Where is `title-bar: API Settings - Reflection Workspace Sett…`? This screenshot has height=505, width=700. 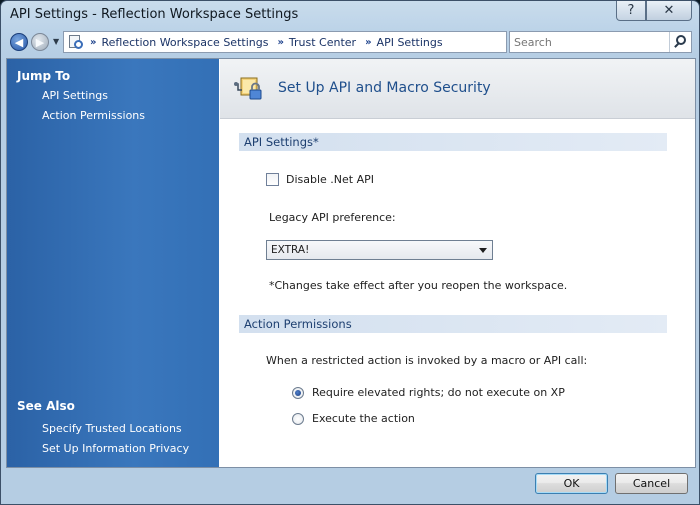 title-bar: API Settings - Reflection Workspace Sett… is located at coordinates (350, 15).